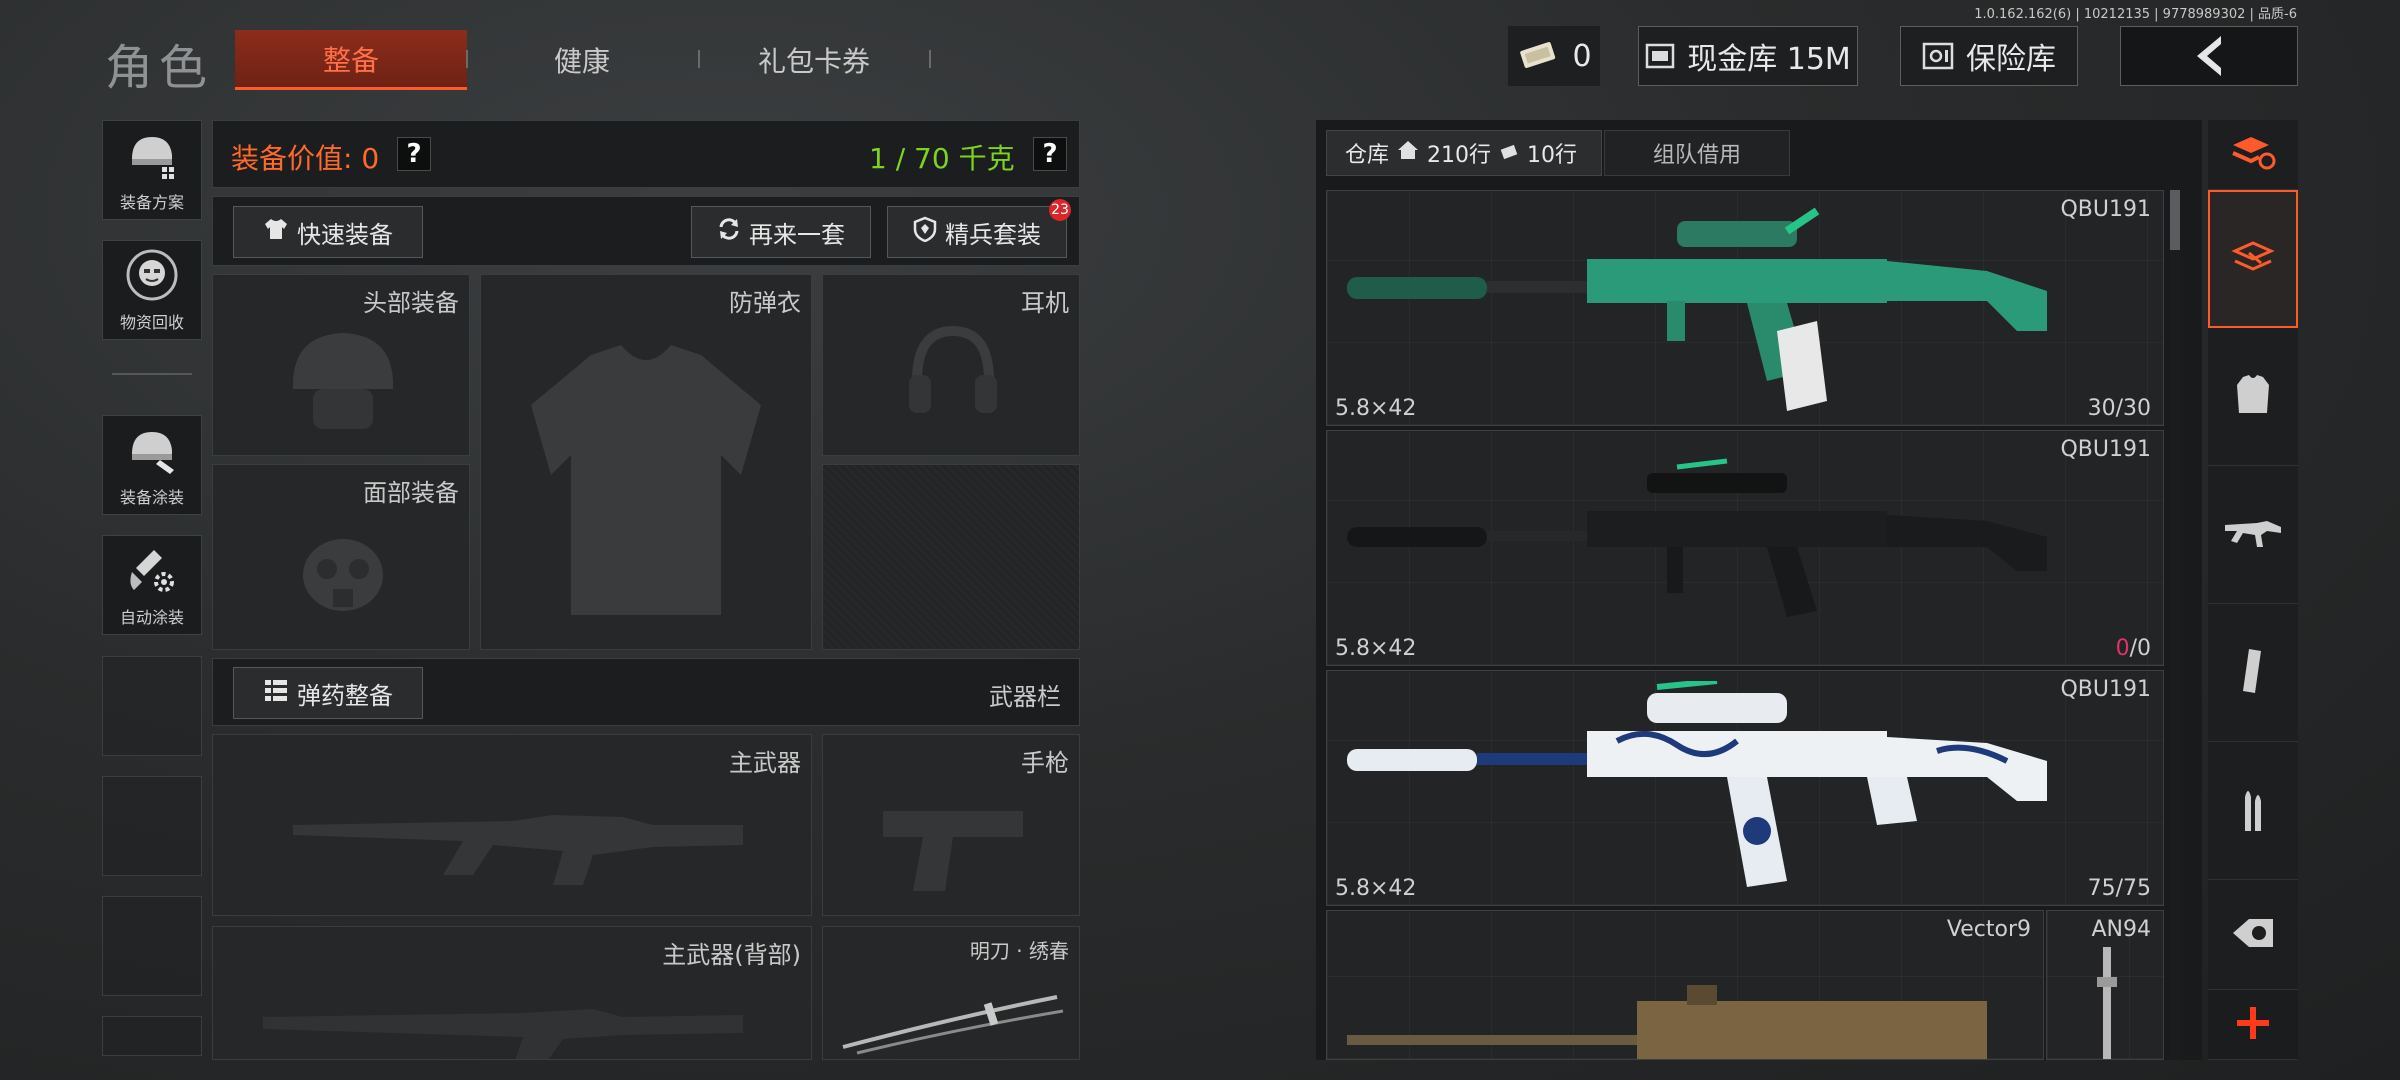 This screenshot has width=2400, height=1080. What do you see at coordinates (2011, 59) in the screenshot?
I see `safe-vault-label: 保险库` at bounding box center [2011, 59].